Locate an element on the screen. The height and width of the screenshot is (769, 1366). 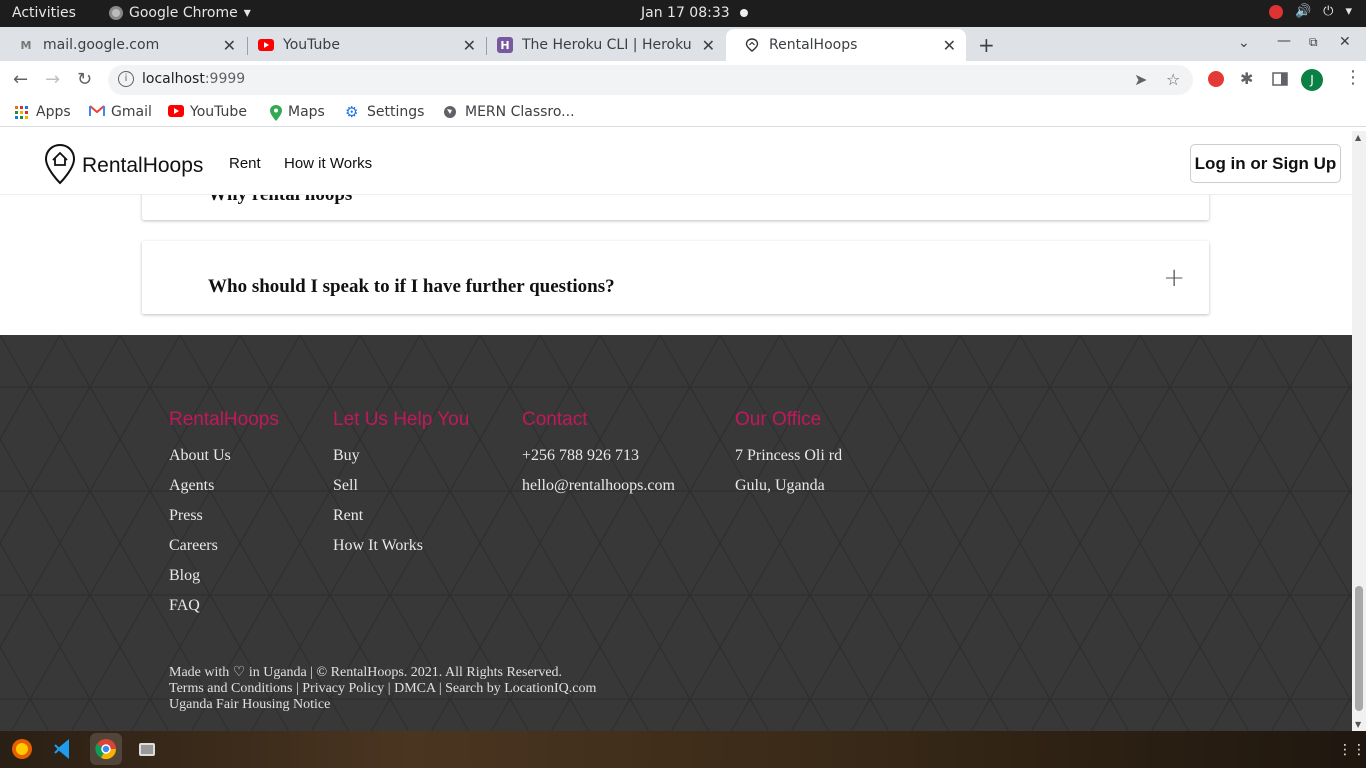
close-window-icon: ✕ is located at coordinates (1345, 42).